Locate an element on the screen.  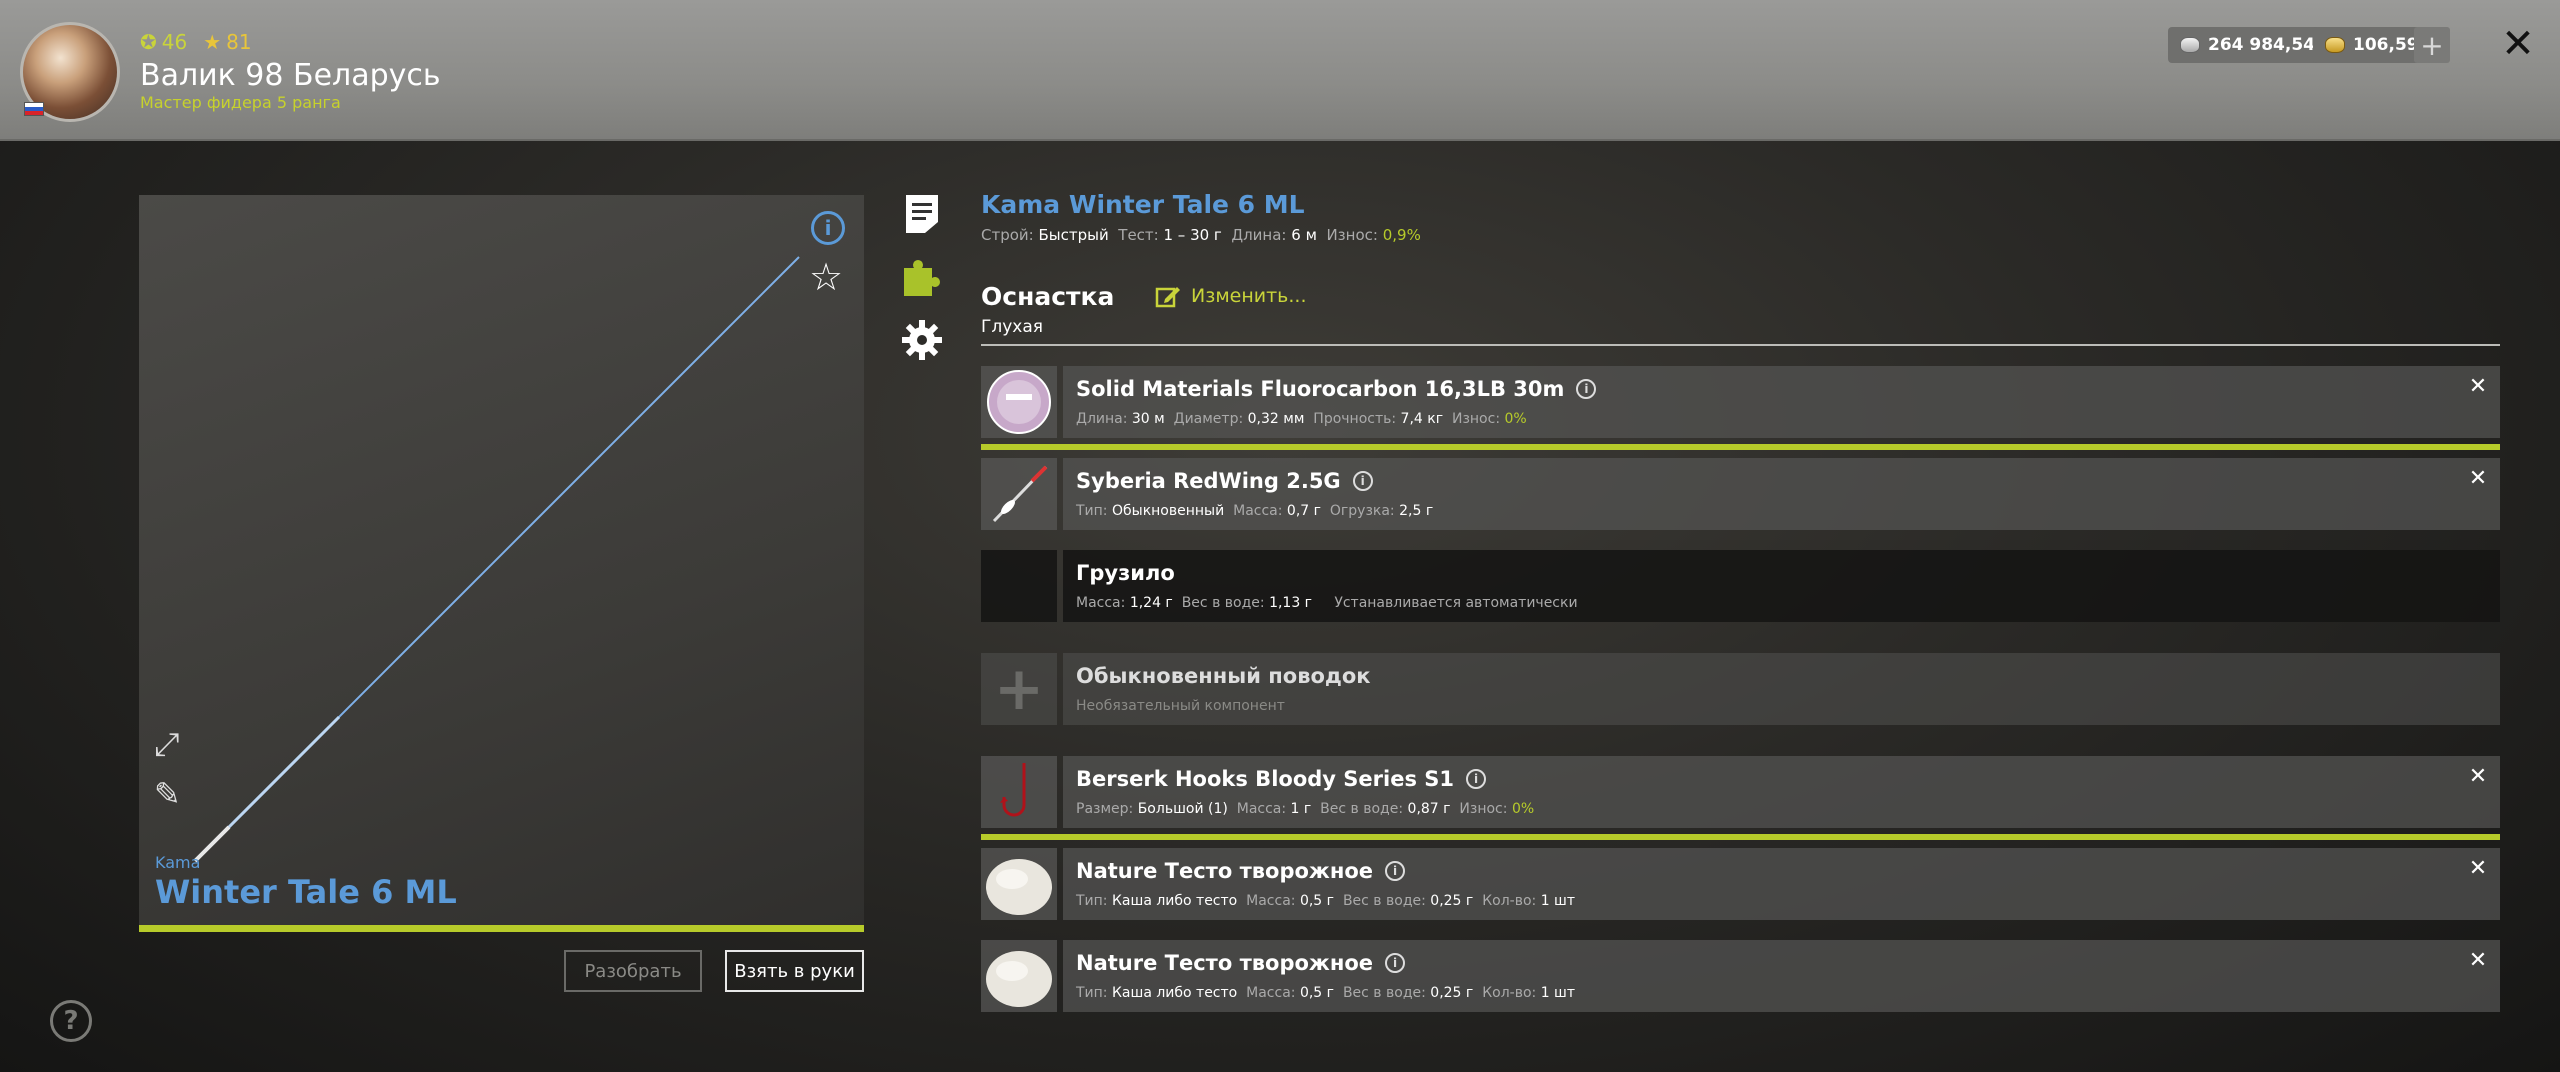
edit-icon is located at coordinates (1167, 297).